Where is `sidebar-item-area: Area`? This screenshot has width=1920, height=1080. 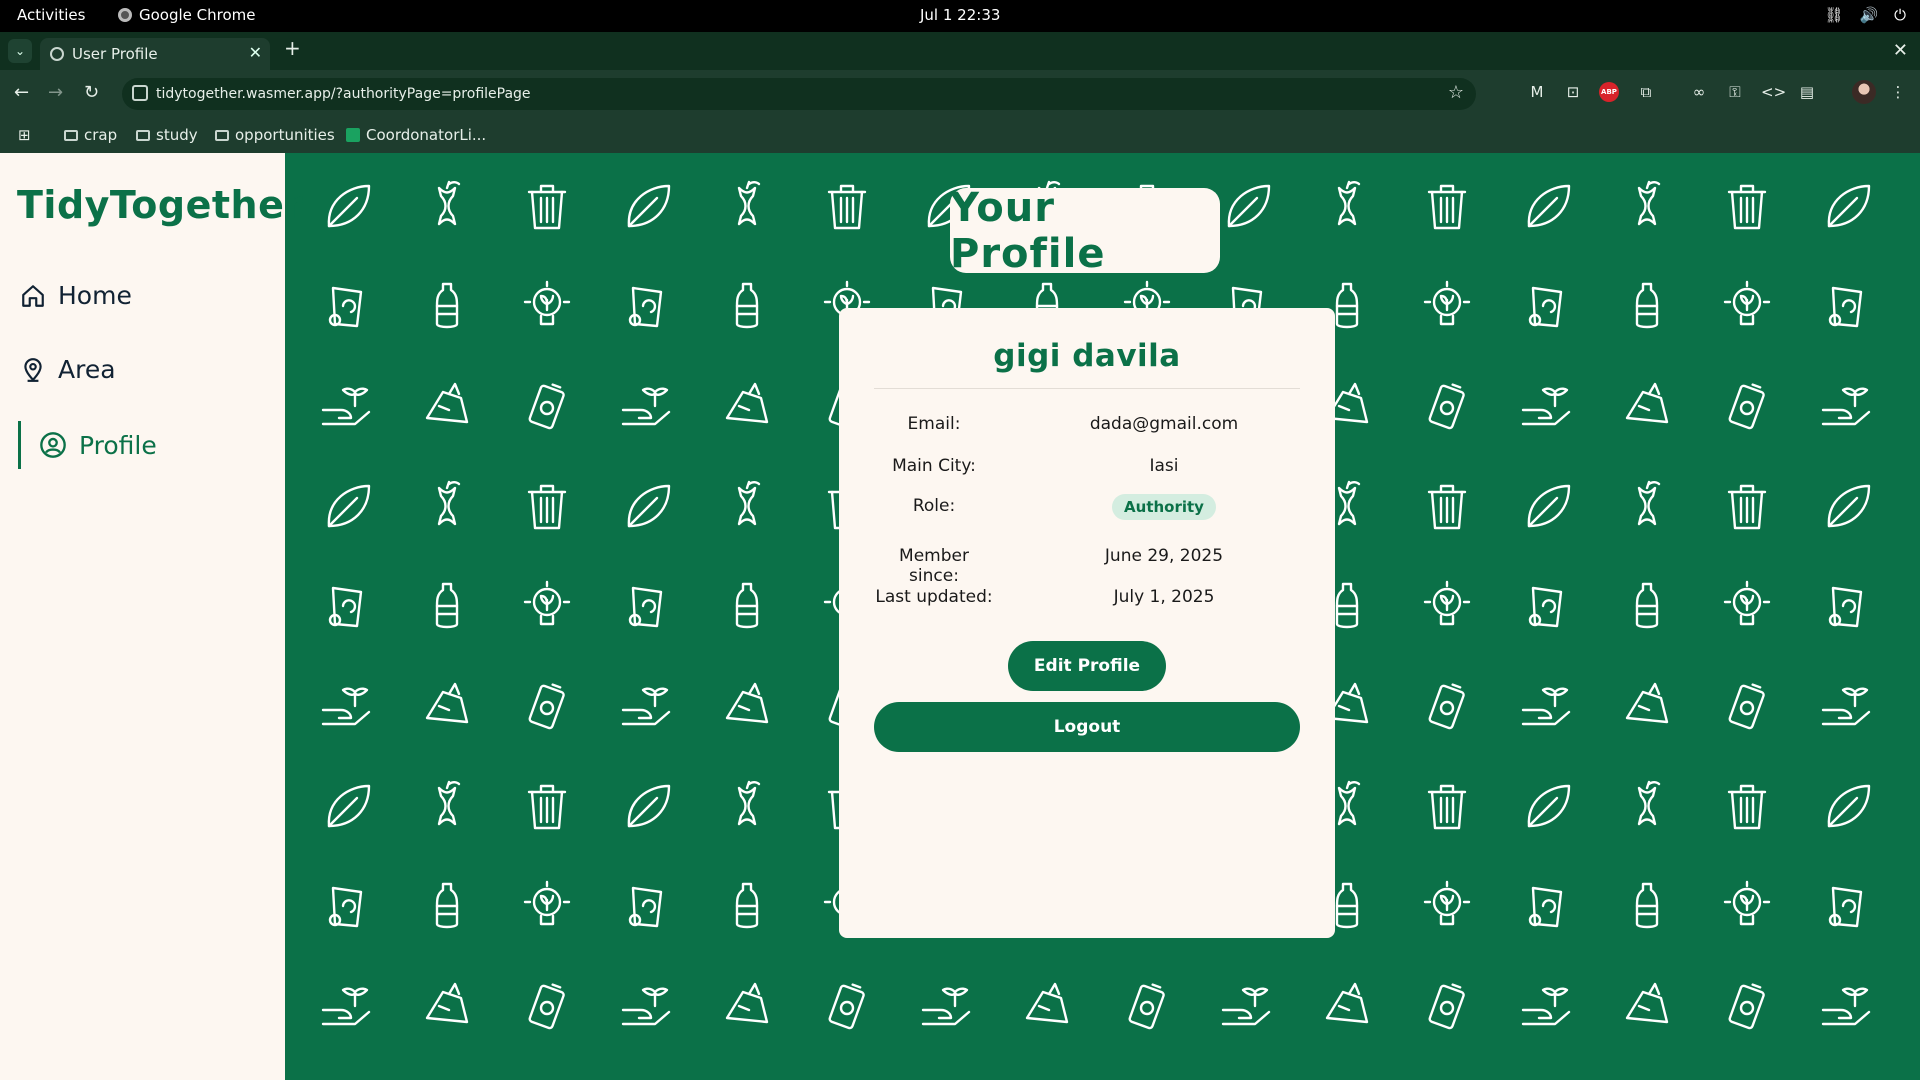 sidebar-item-area: Area is located at coordinates (68, 369).